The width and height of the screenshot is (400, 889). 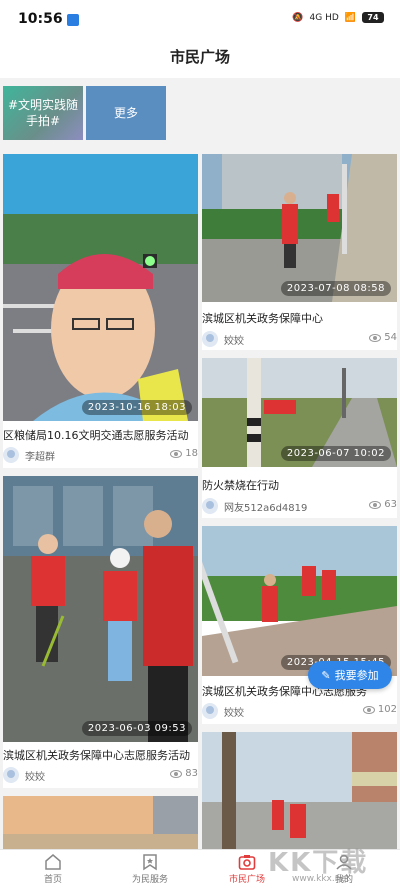 I want to click on post-title: 区粮储局10.16文明交通志愿服务活动, so click(x=96, y=435).